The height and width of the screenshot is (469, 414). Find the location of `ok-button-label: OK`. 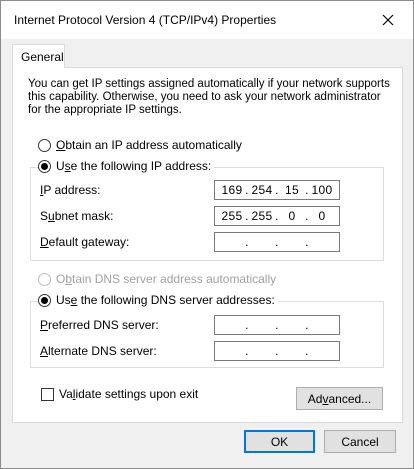

ok-button-label: OK is located at coordinates (279, 441).